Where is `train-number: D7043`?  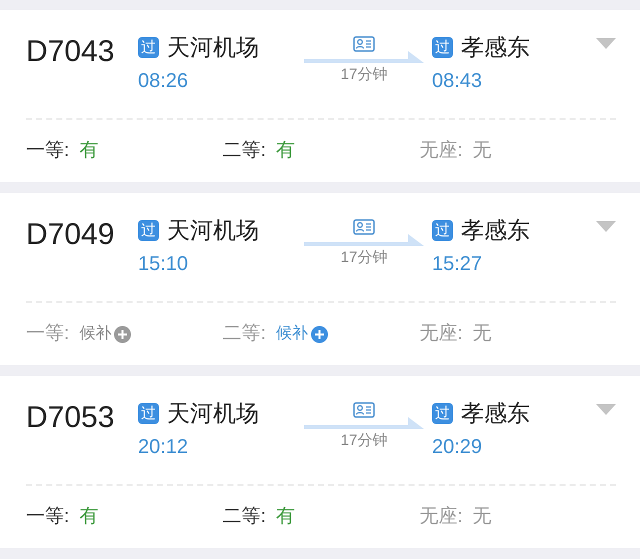 train-number: D7043 is located at coordinates (71, 52).